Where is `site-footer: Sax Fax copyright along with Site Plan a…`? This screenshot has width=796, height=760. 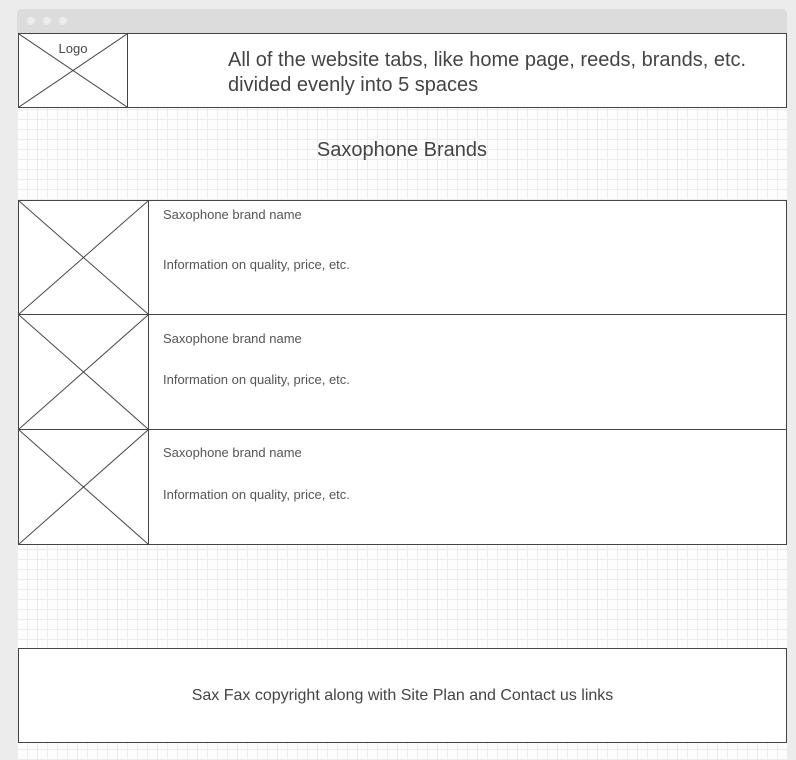
site-footer: Sax Fax copyright along with Site Plan a… is located at coordinates (402, 695).